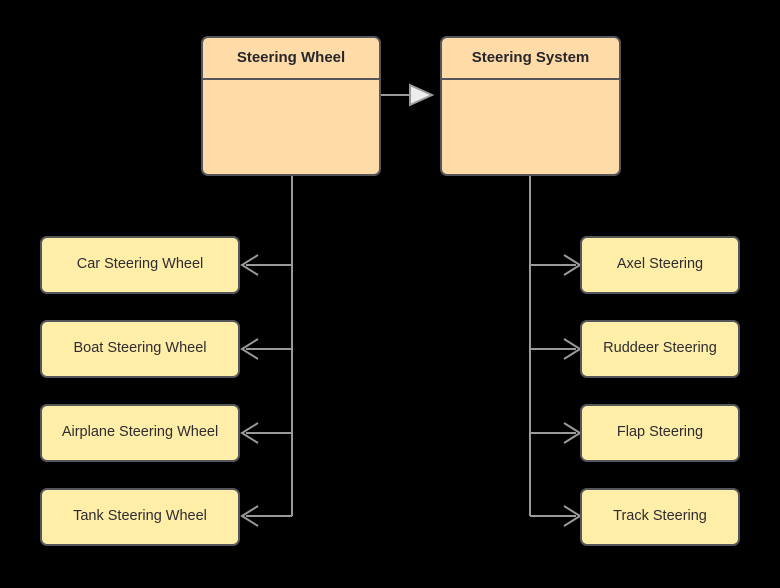  What do you see at coordinates (266, 516) in the screenshot?
I see `edge-to-tank-steering-wheel` at bounding box center [266, 516].